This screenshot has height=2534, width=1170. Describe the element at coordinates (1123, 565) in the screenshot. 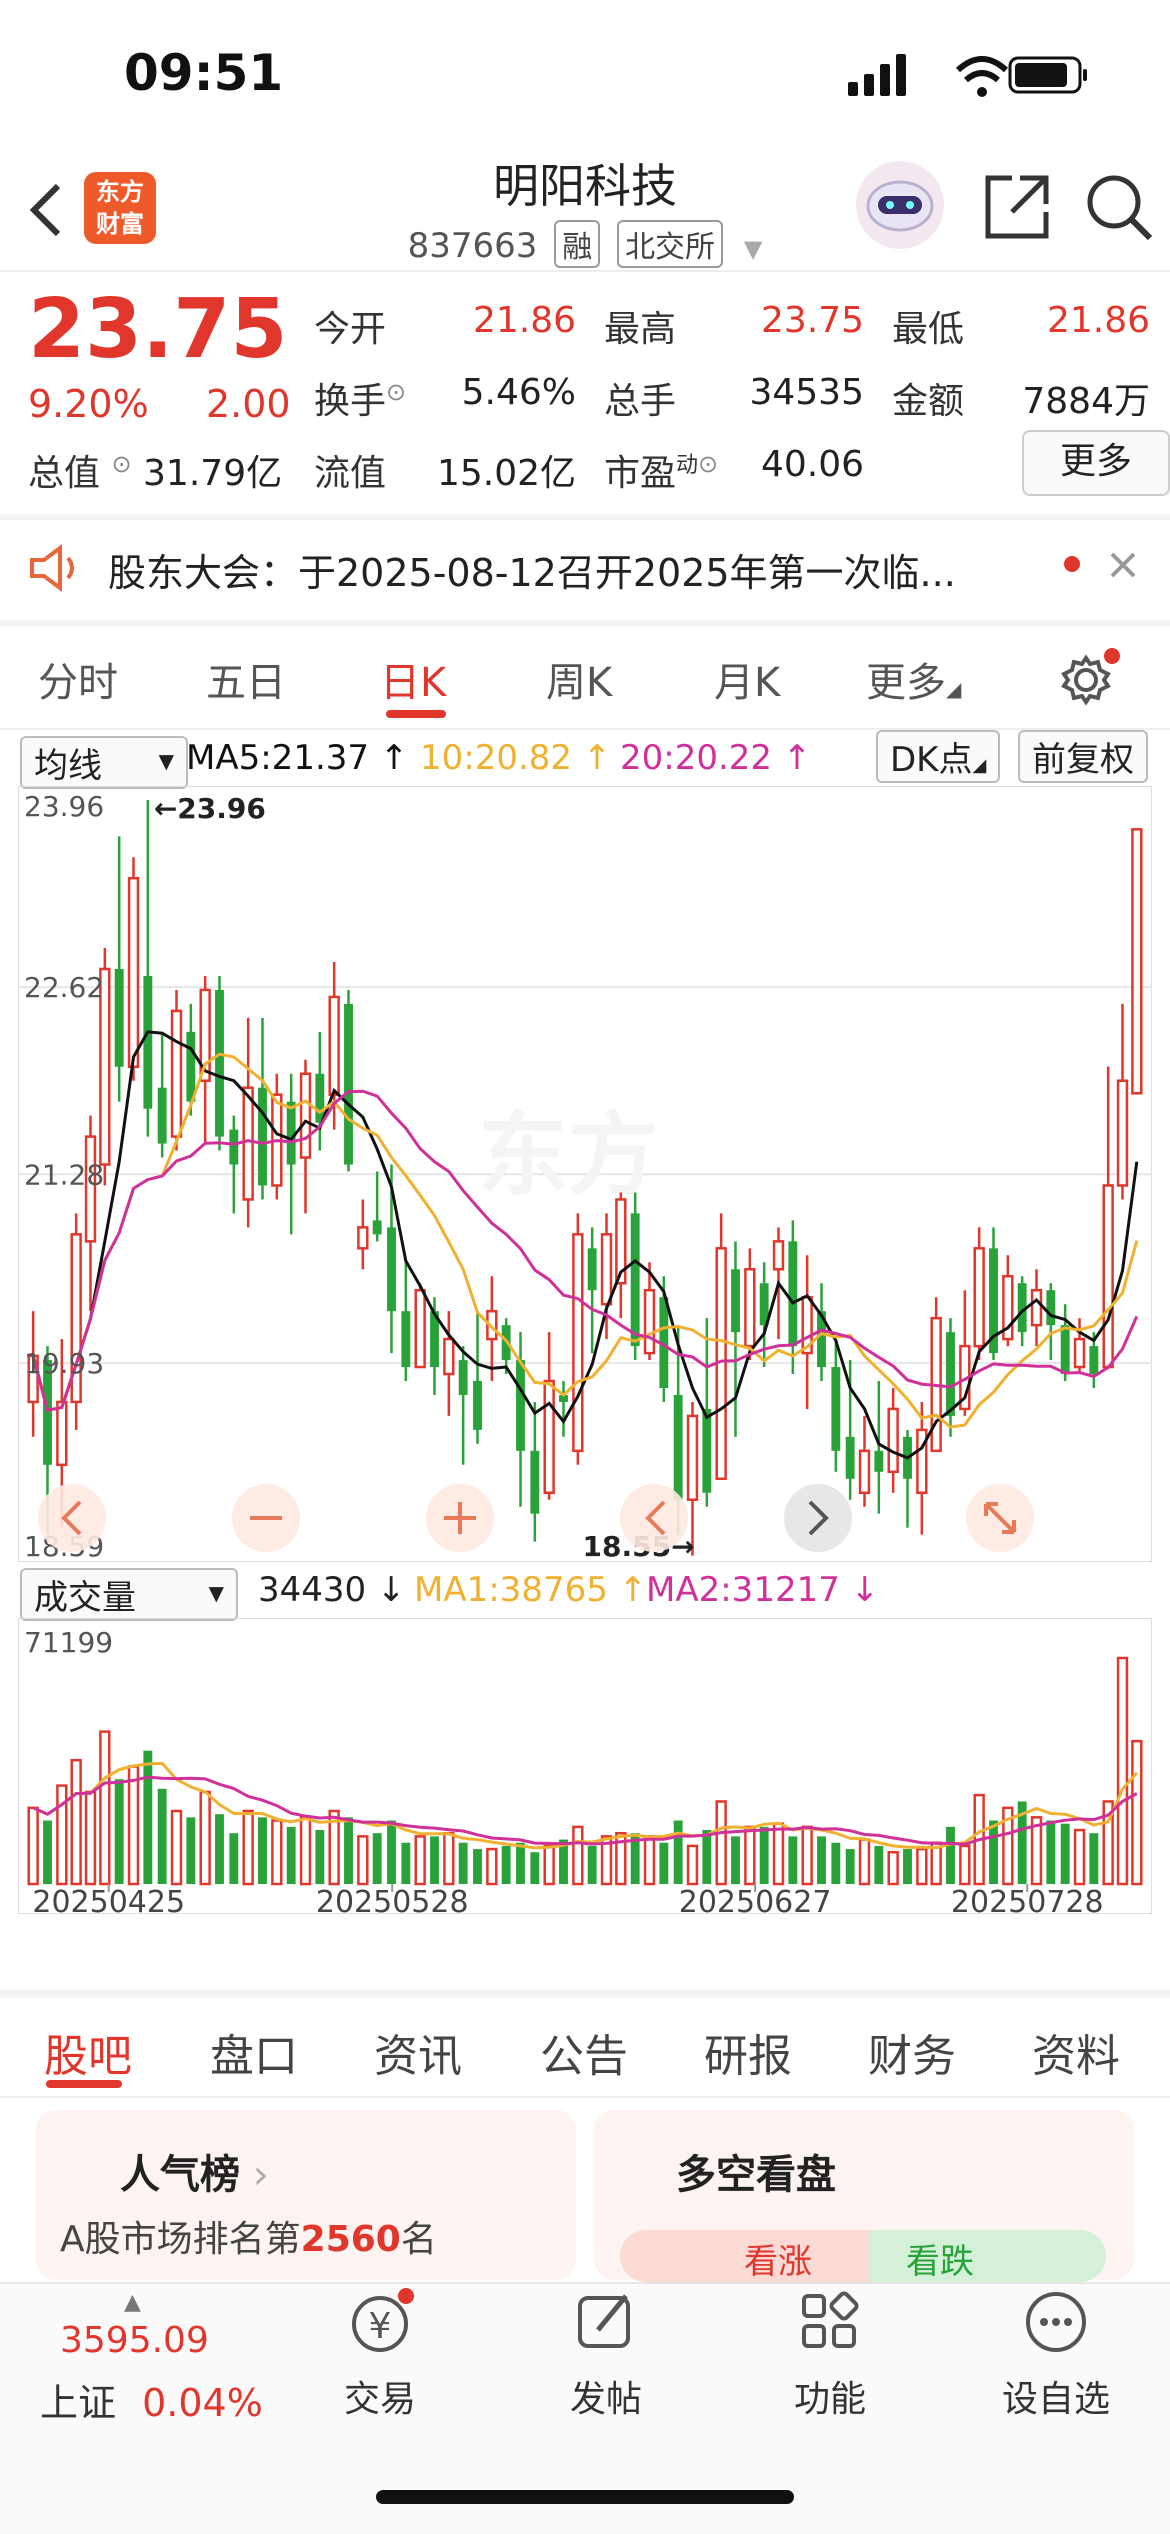

I see `close-icon` at that location.